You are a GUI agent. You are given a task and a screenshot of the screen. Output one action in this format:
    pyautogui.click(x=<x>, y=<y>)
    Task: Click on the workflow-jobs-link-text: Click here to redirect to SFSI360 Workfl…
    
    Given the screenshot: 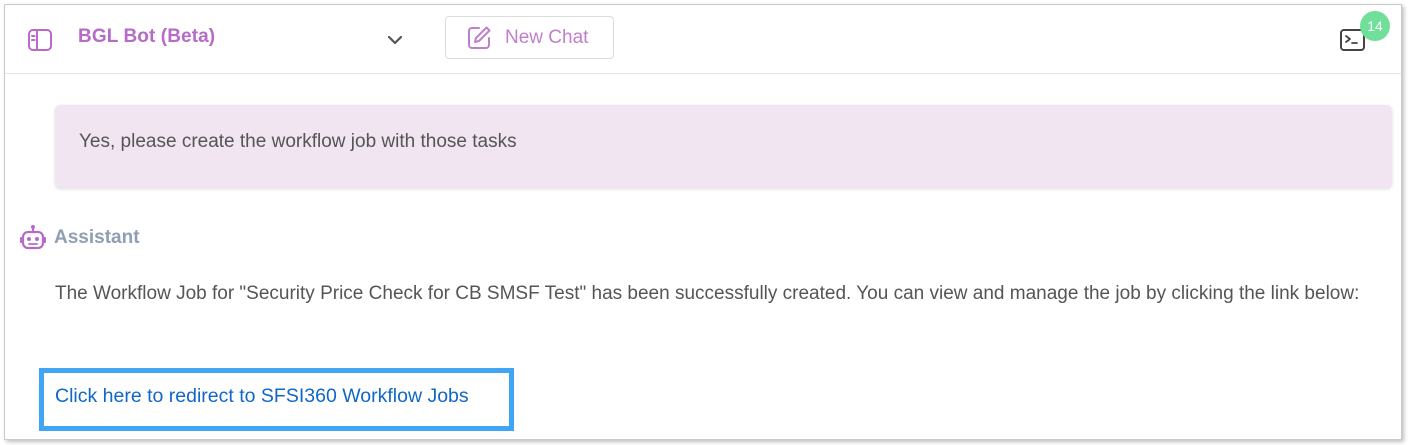 What is the action you would take?
    pyautogui.click(x=262, y=396)
    